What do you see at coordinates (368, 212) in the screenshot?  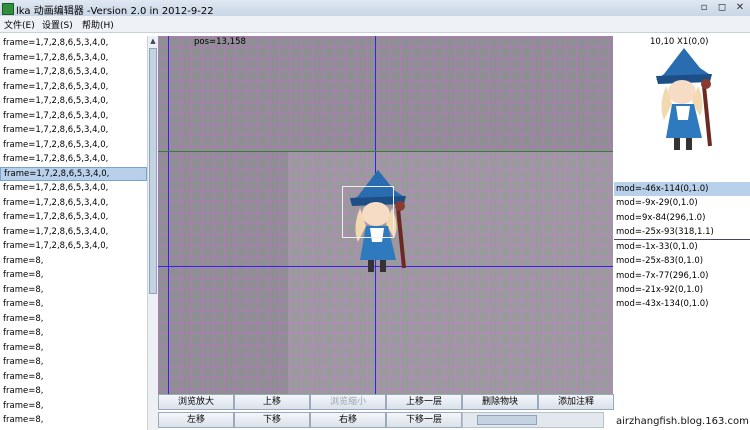 I see `selection-box` at bounding box center [368, 212].